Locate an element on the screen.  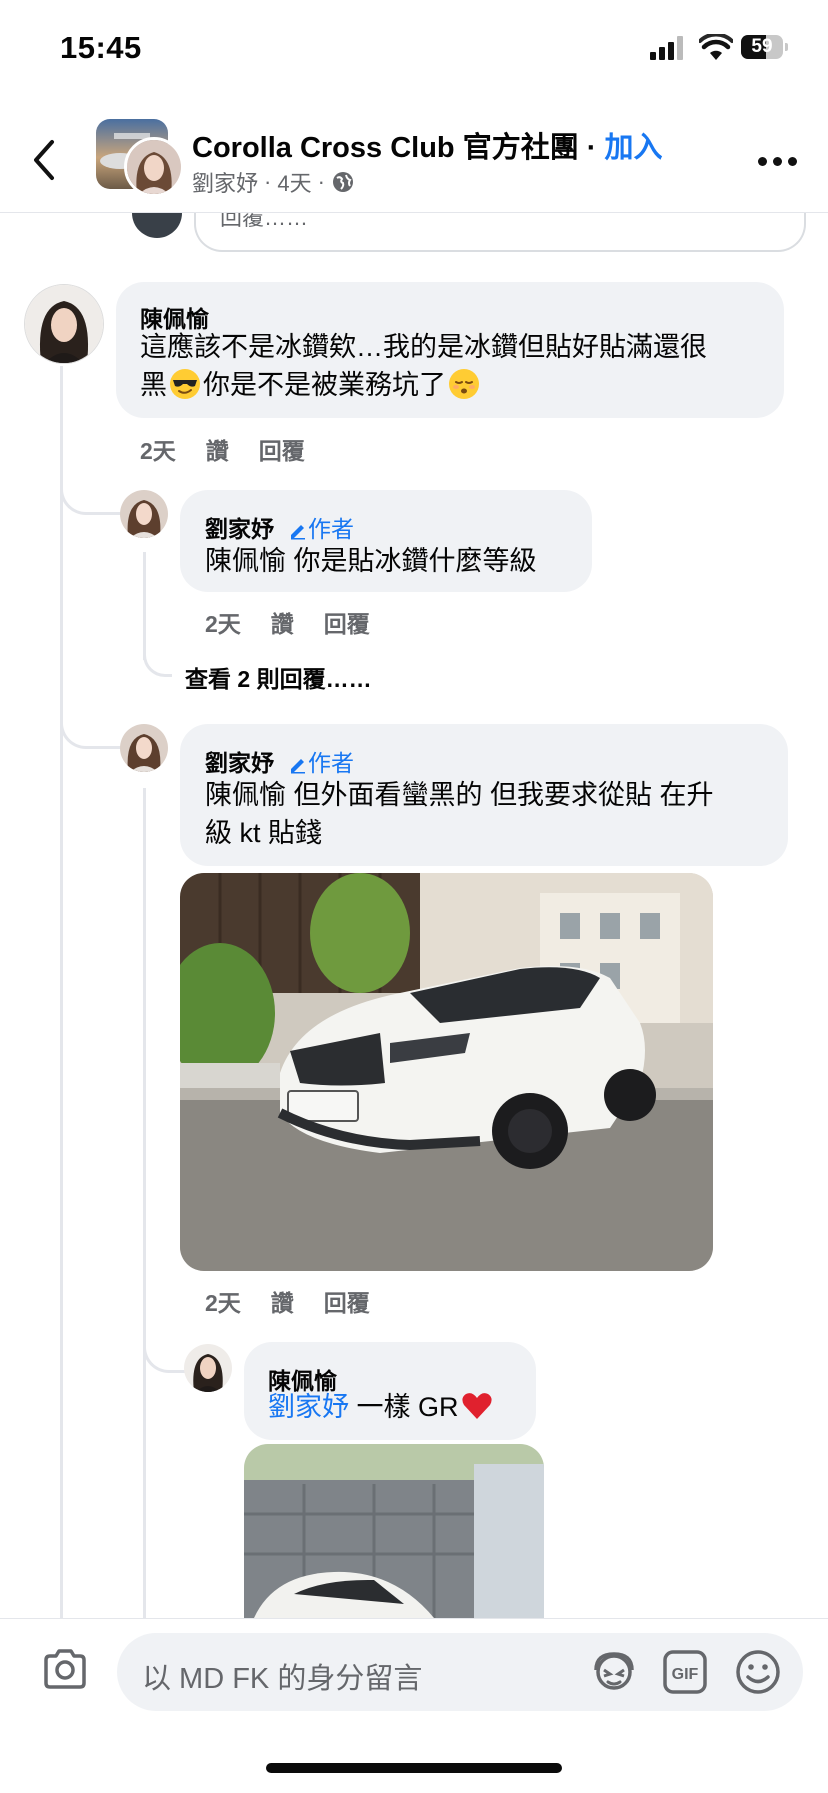
comment-text: 這應該不是冰鑽欸…我的是冰鑽但貼好貼滿還很 黑你是不是被業務坑了 is located at coordinates (423, 366).